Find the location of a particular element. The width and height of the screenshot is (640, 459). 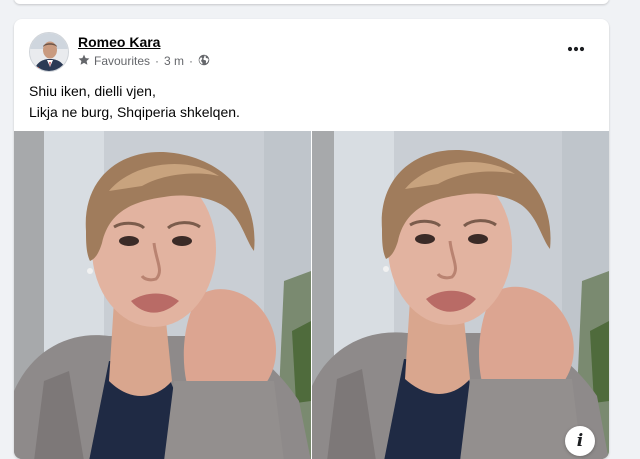

info-icon: i is located at coordinates (580, 441).